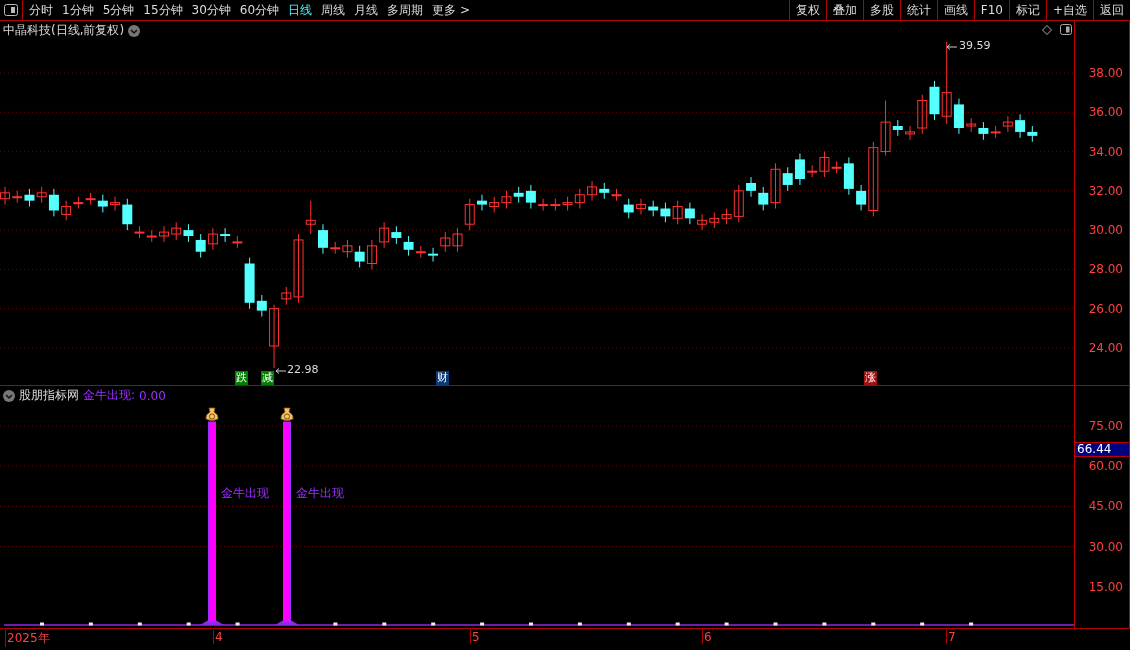 Image resolution: width=1130 pixels, height=650 pixels. Describe the element at coordinates (218, 637) in the screenshot. I see `date-axis-label: 4` at that location.